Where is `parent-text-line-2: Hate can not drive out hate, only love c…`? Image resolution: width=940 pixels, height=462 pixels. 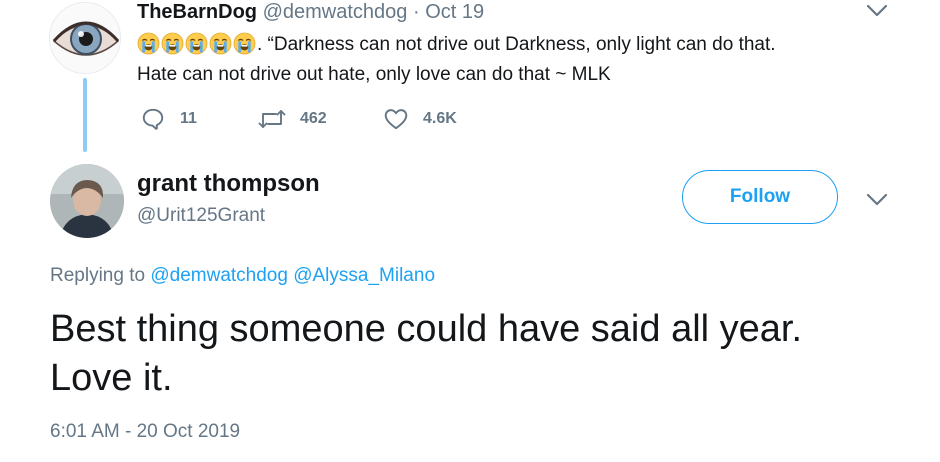
parent-text-line-2: Hate can not drive out hate, only love c… is located at coordinates (374, 74).